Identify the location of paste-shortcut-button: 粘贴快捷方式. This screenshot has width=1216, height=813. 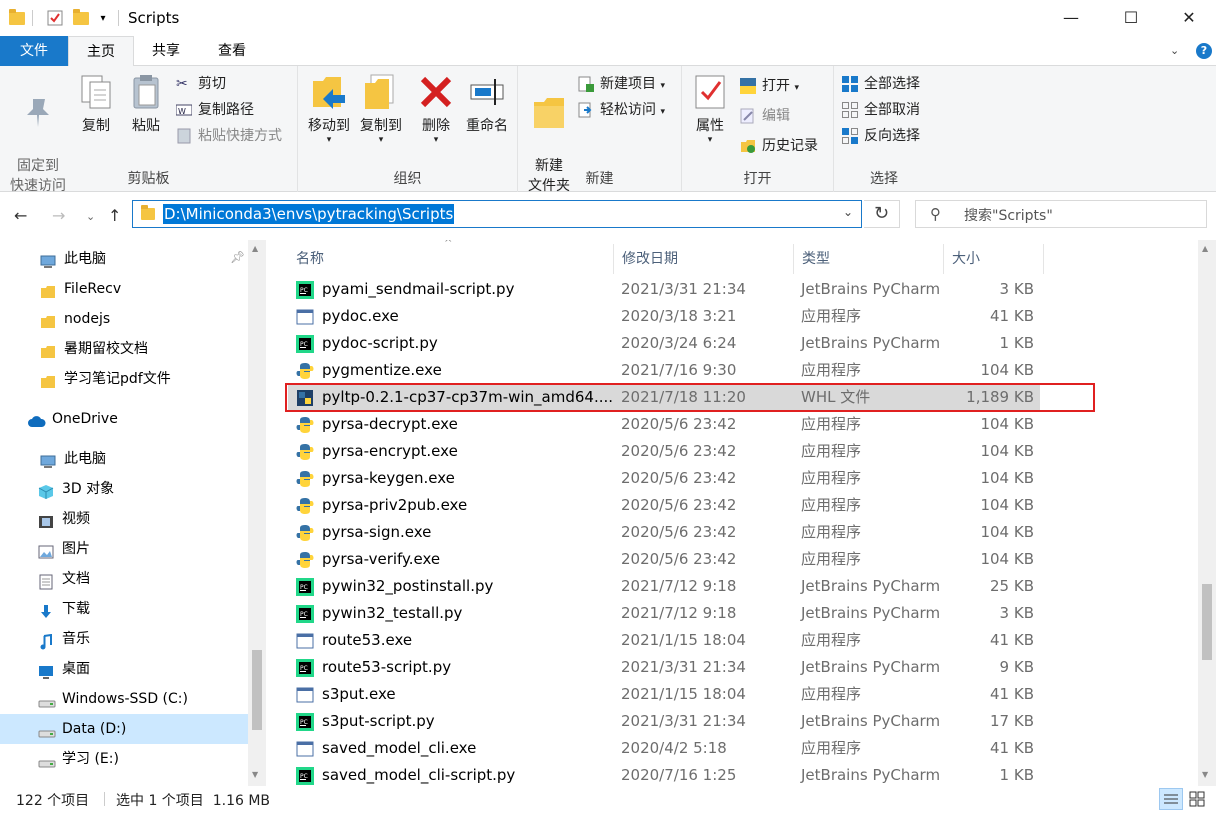
(229, 136).